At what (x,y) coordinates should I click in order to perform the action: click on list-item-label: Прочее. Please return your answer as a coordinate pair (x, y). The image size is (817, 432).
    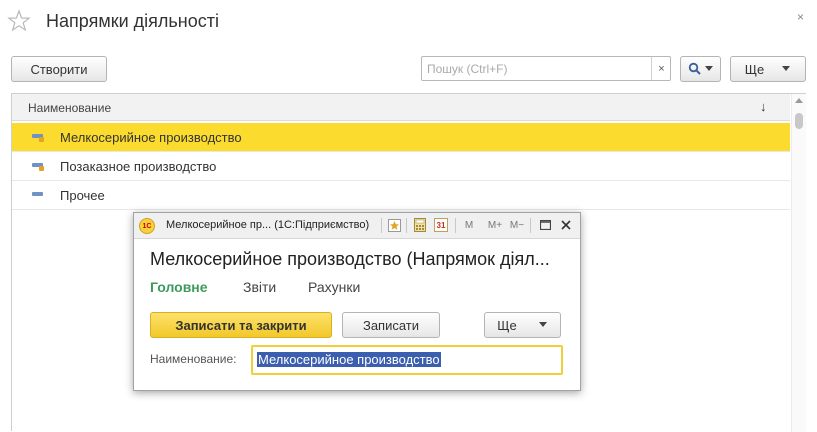
    Looking at the image, I should click on (82, 195).